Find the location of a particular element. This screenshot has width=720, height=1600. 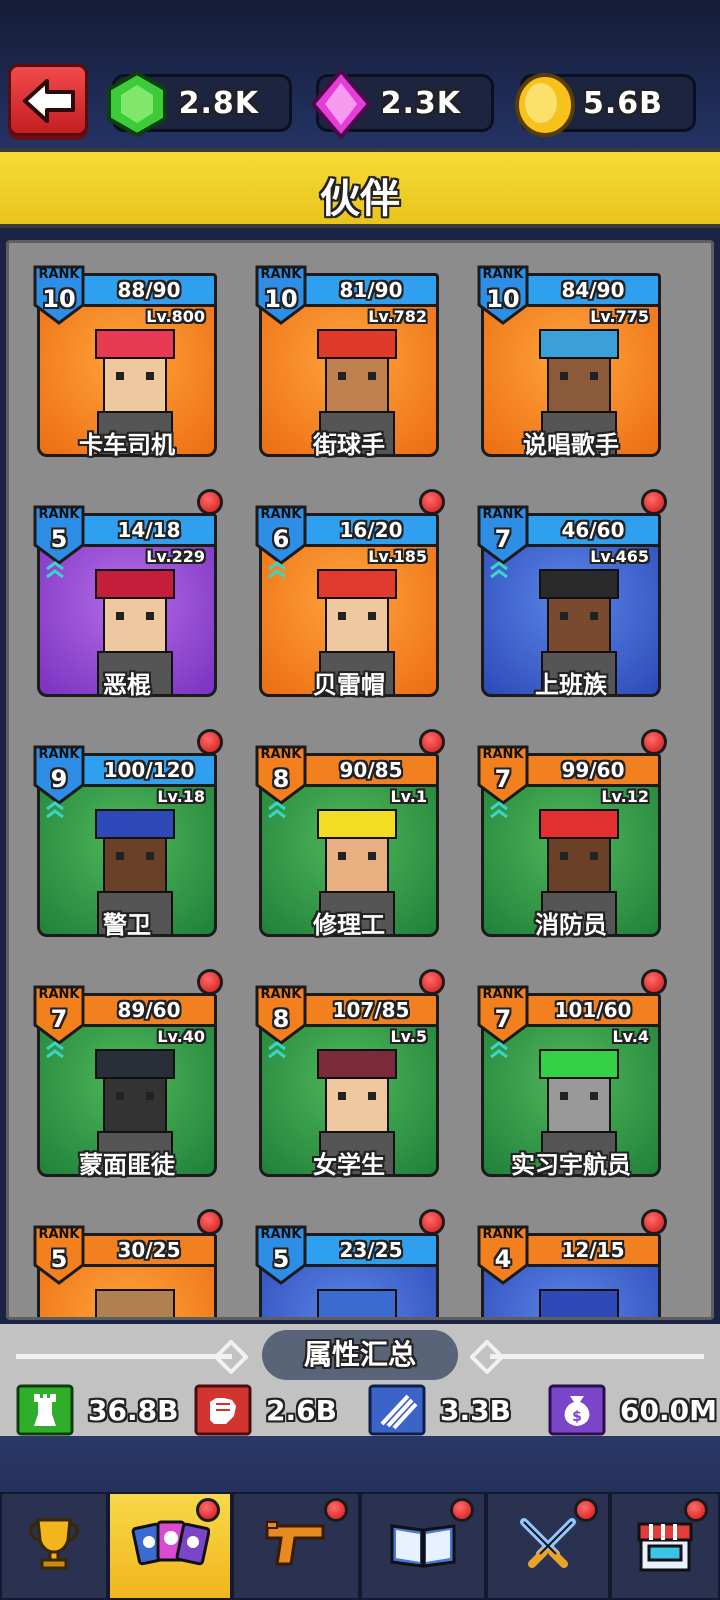

partner-level: Lv.5 is located at coordinates (408, 1036).